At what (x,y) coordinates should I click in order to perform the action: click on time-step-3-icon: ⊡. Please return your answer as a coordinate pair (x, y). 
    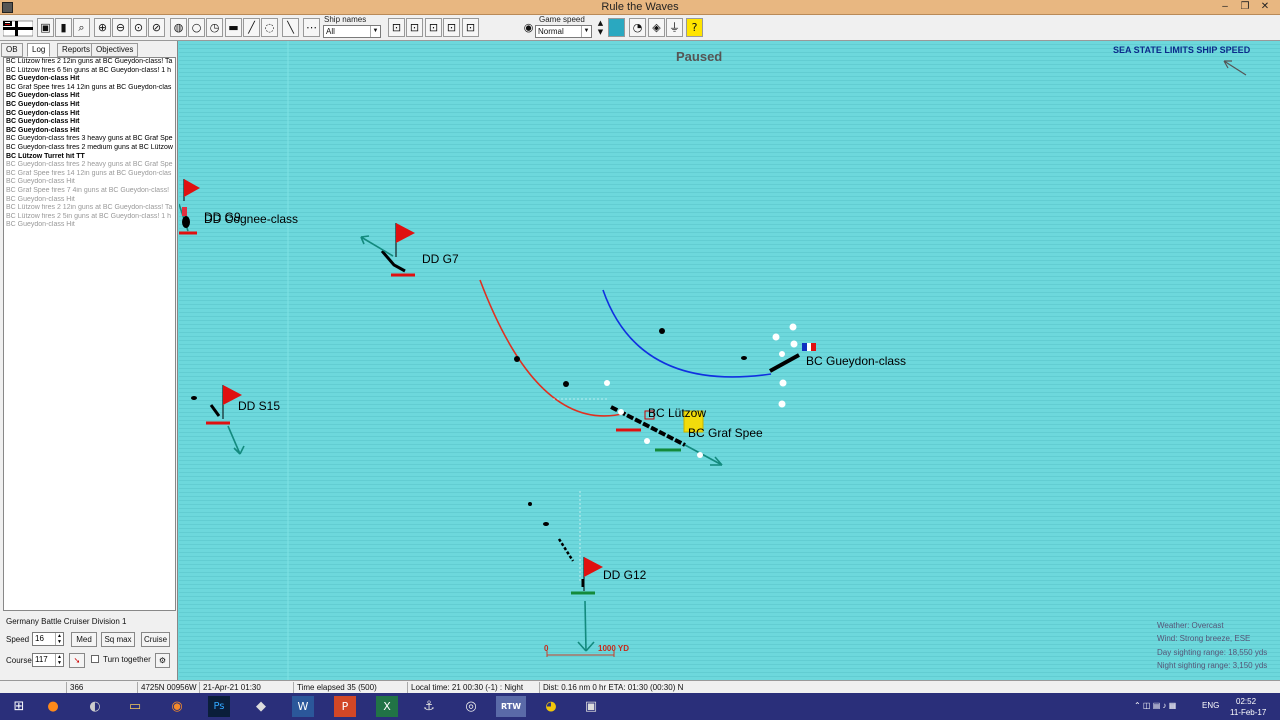
    Looking at the image, I should click on (433, 27).